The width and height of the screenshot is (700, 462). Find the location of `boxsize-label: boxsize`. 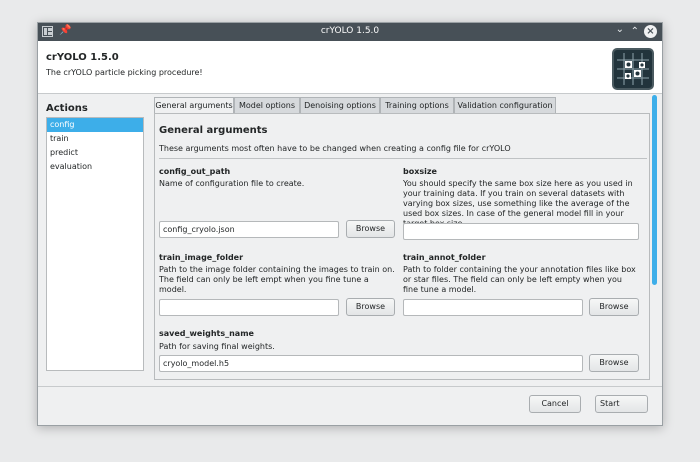

boxsize-label: boxsize is located at coordinates (420, 171).